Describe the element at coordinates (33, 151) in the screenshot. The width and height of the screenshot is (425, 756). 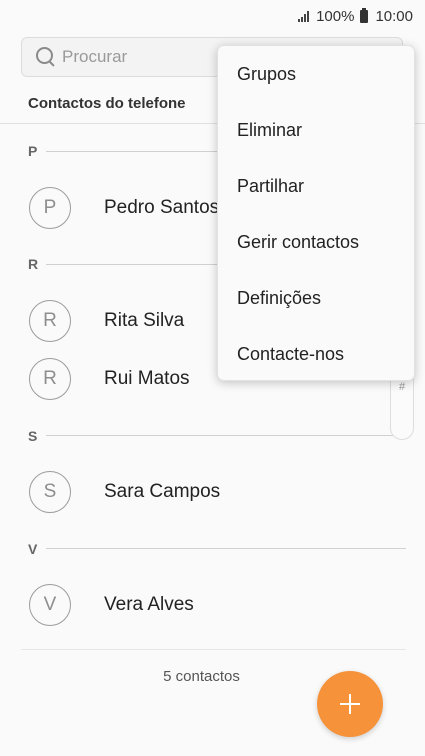
I see `index-letter-p: P` at that location.